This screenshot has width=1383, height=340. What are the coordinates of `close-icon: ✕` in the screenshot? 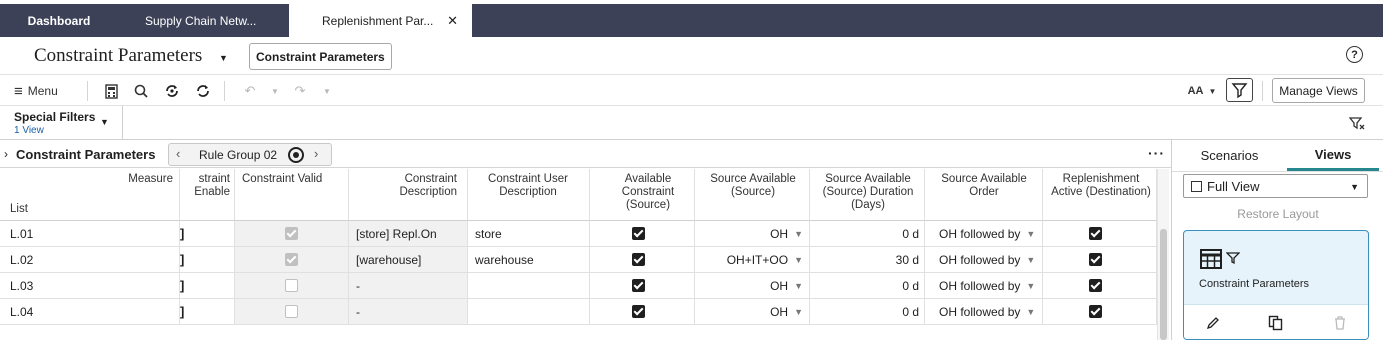 It's located at (452, 21).